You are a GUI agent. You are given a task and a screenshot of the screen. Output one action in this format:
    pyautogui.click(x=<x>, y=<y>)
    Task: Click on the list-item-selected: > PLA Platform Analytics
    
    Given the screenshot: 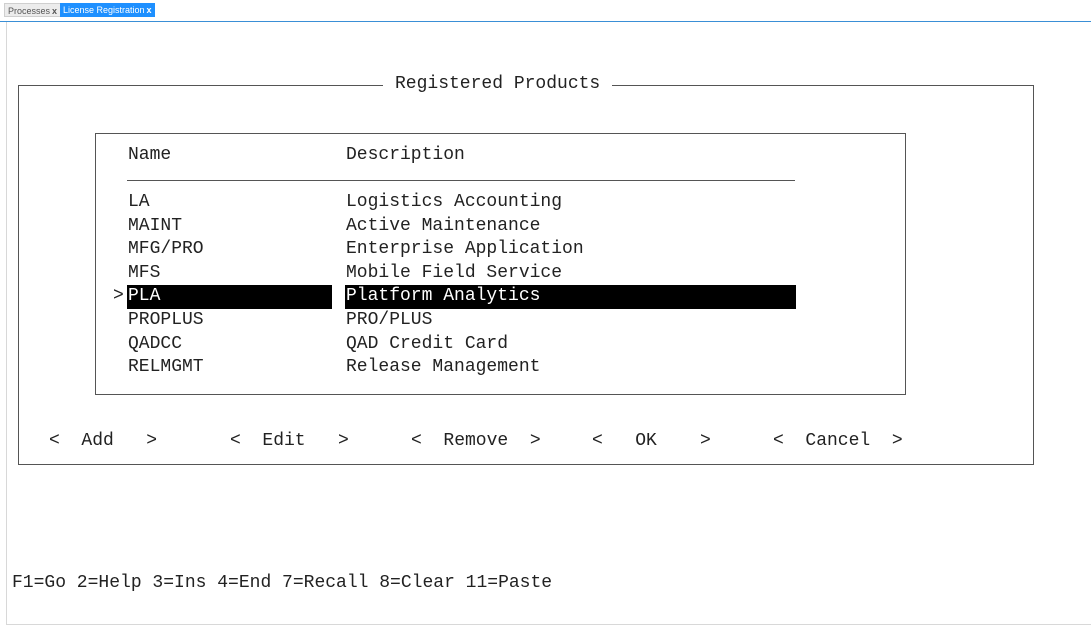 What is the action you would take?
    pyautogui.click(x=450, y=297)
    